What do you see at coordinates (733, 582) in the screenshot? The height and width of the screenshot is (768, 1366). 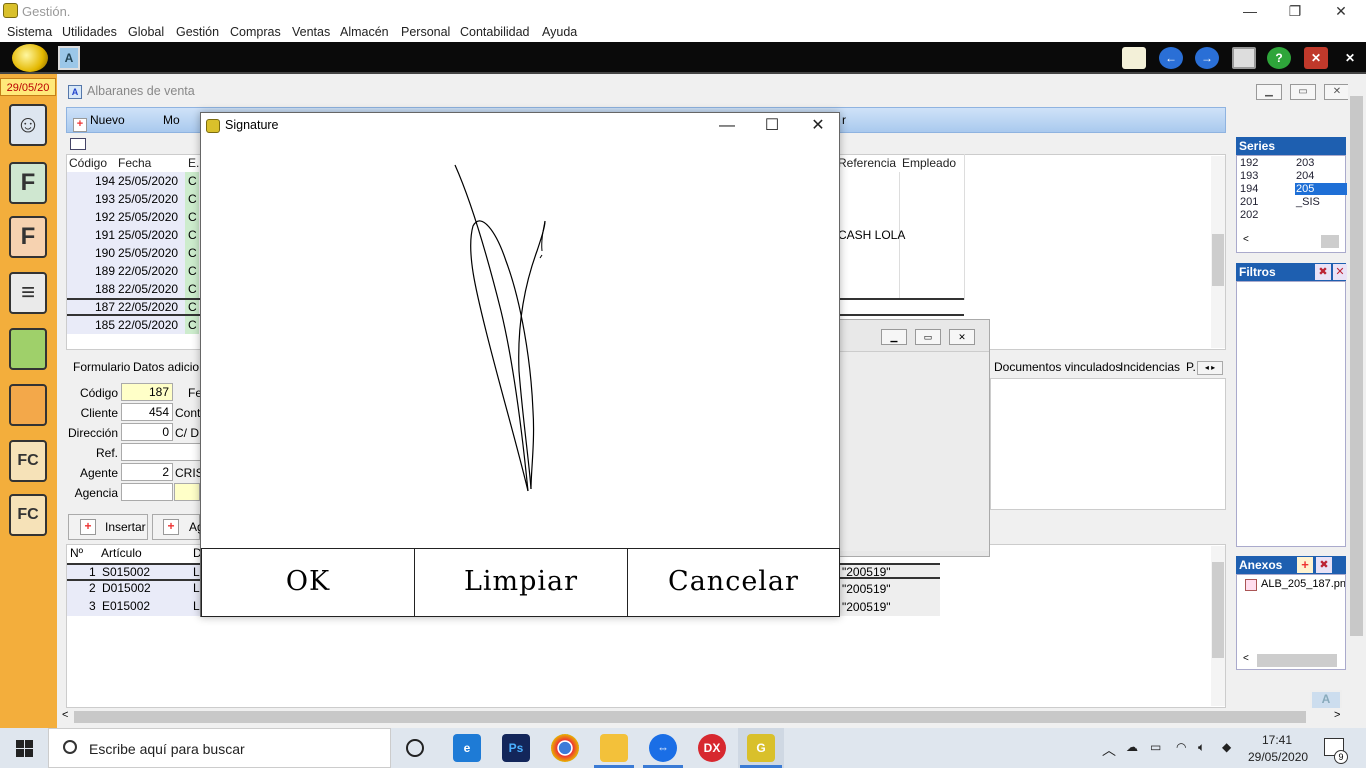 I see `cancelar-button: Cancelar` at bounding box center [733, 582].